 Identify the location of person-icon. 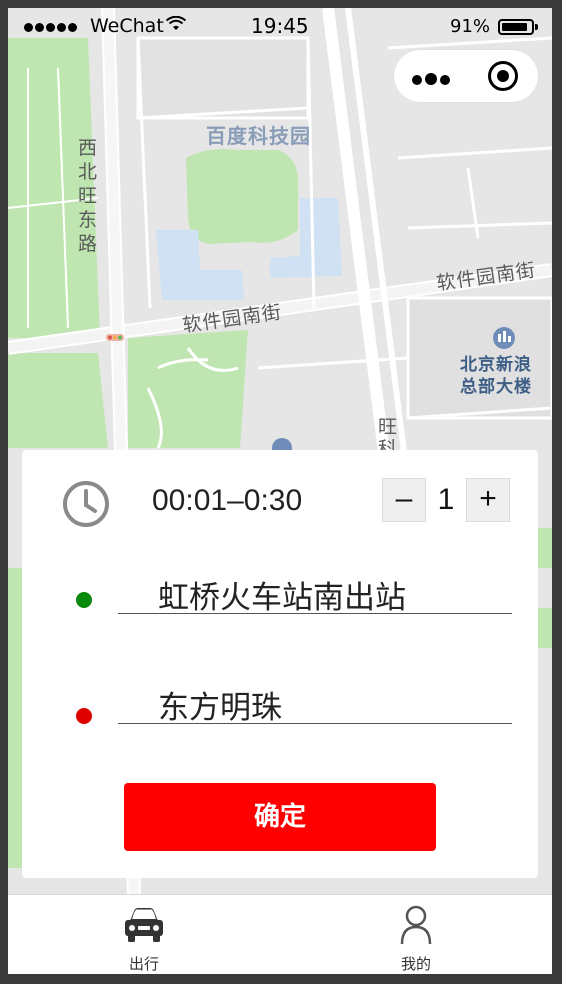
(416, 927).